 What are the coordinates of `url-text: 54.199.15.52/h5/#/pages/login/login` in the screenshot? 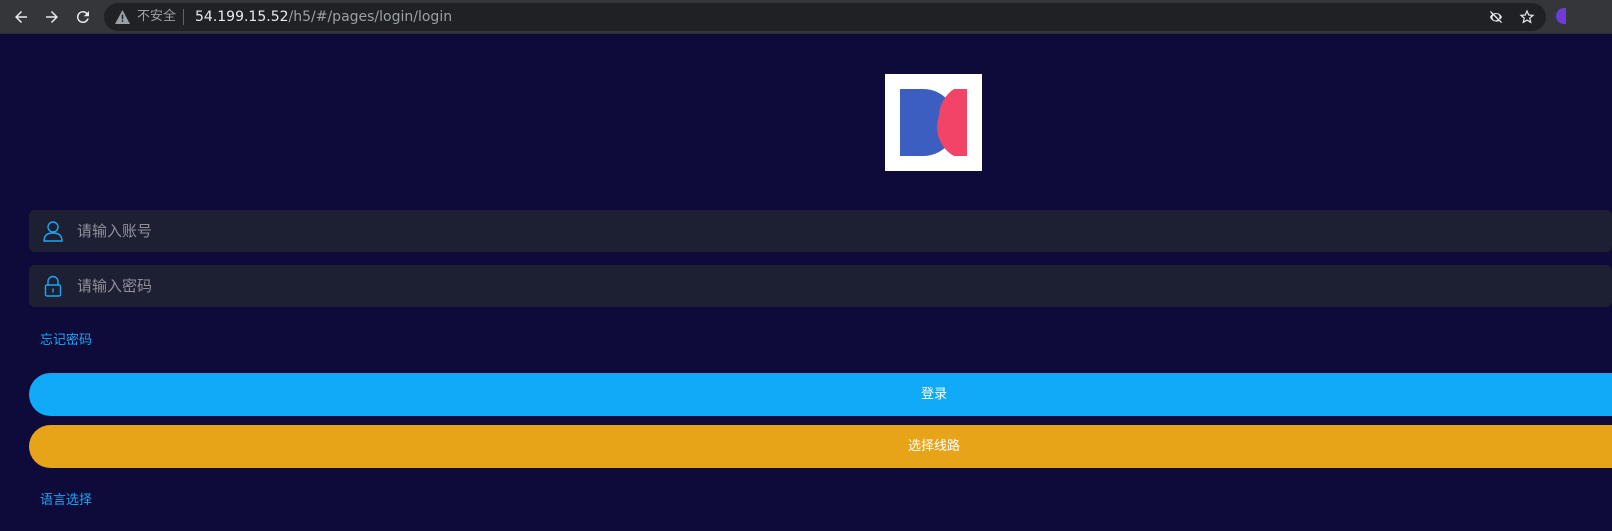 It's located at (323, 17).